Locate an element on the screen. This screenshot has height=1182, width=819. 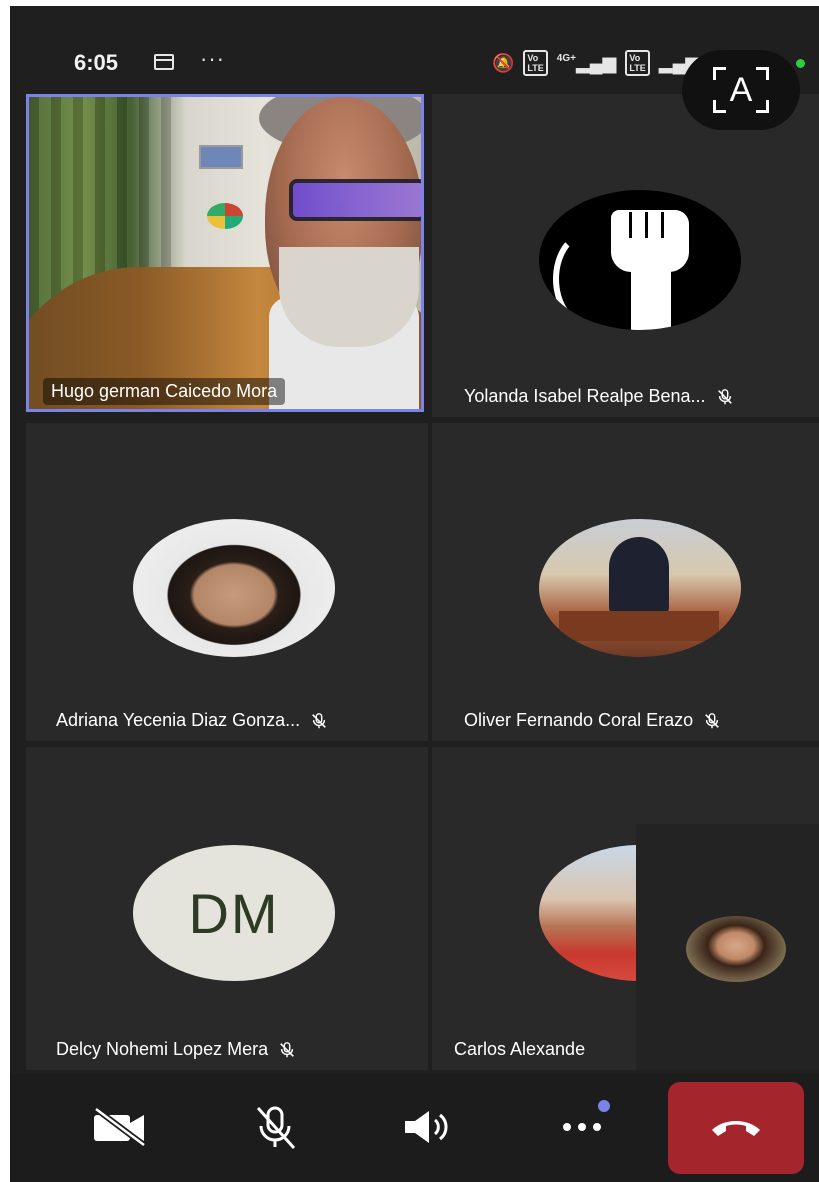
translate-button: A is located at coordinates (741, 90).